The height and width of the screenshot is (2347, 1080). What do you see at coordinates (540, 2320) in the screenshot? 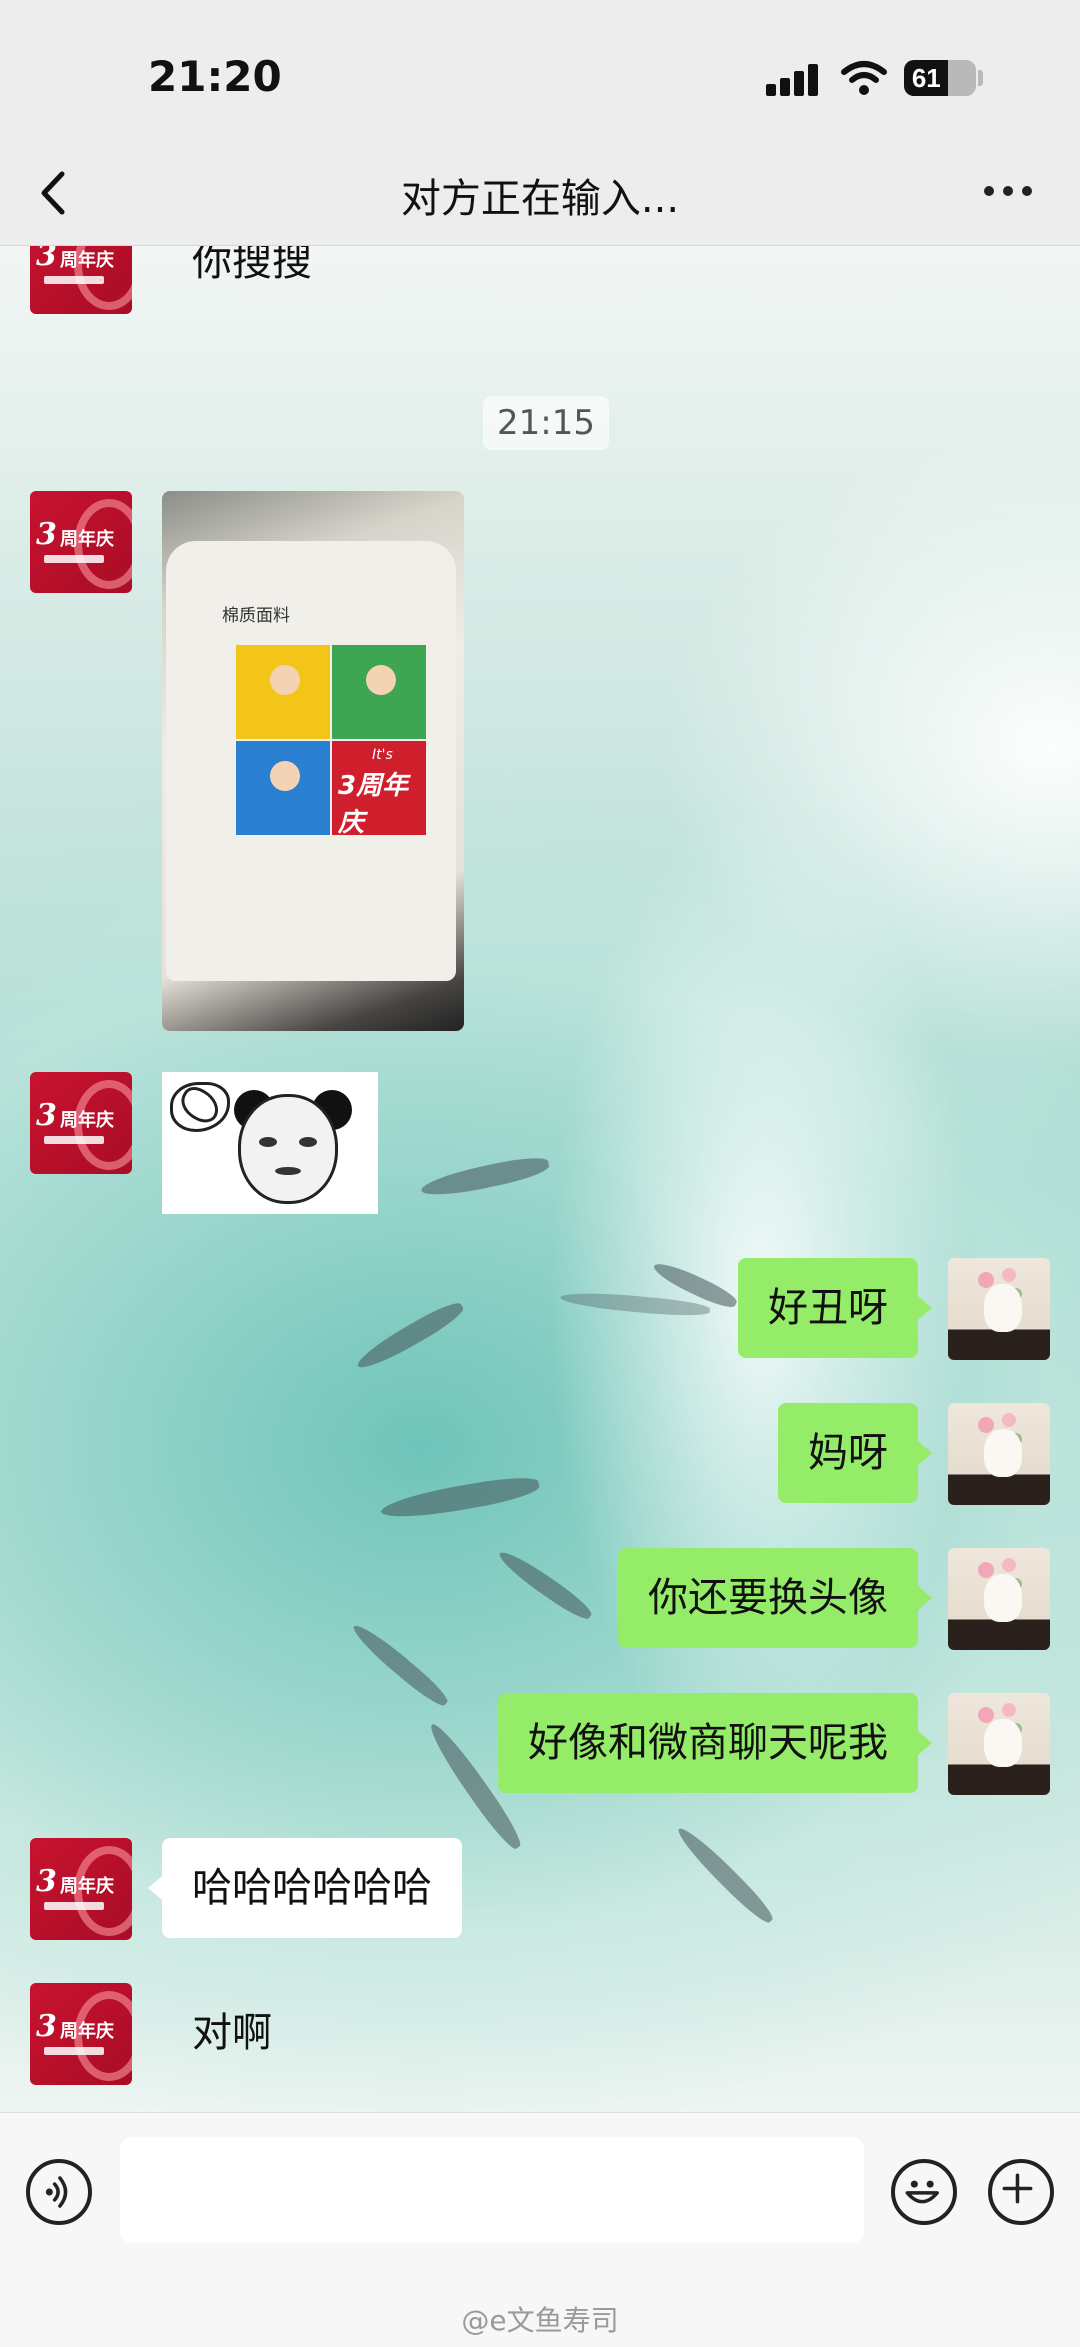
I see `watermark: @e文鱼寿司` at bounding box center [540, 2320].